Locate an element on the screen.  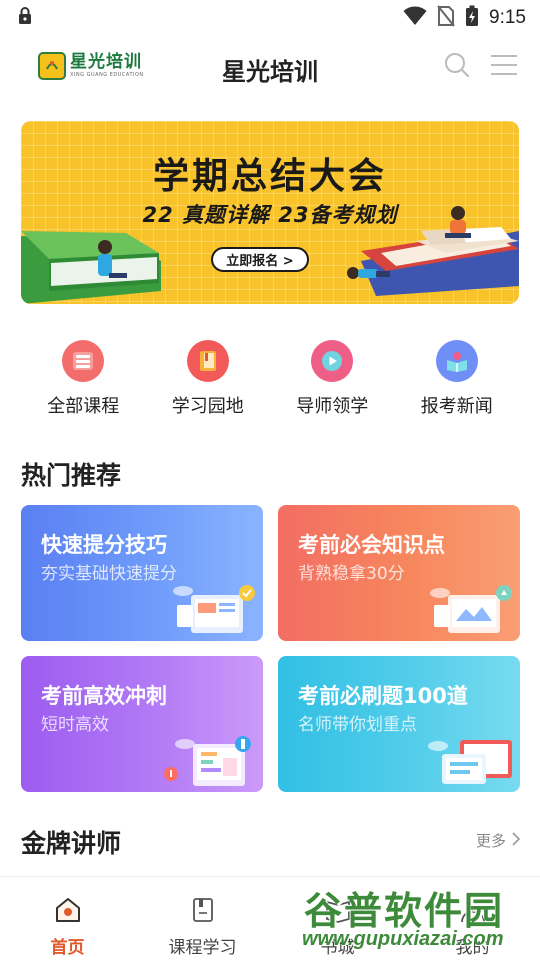
watermark-url: www.gupuxiazai.com is located at coordinates (403, 939).